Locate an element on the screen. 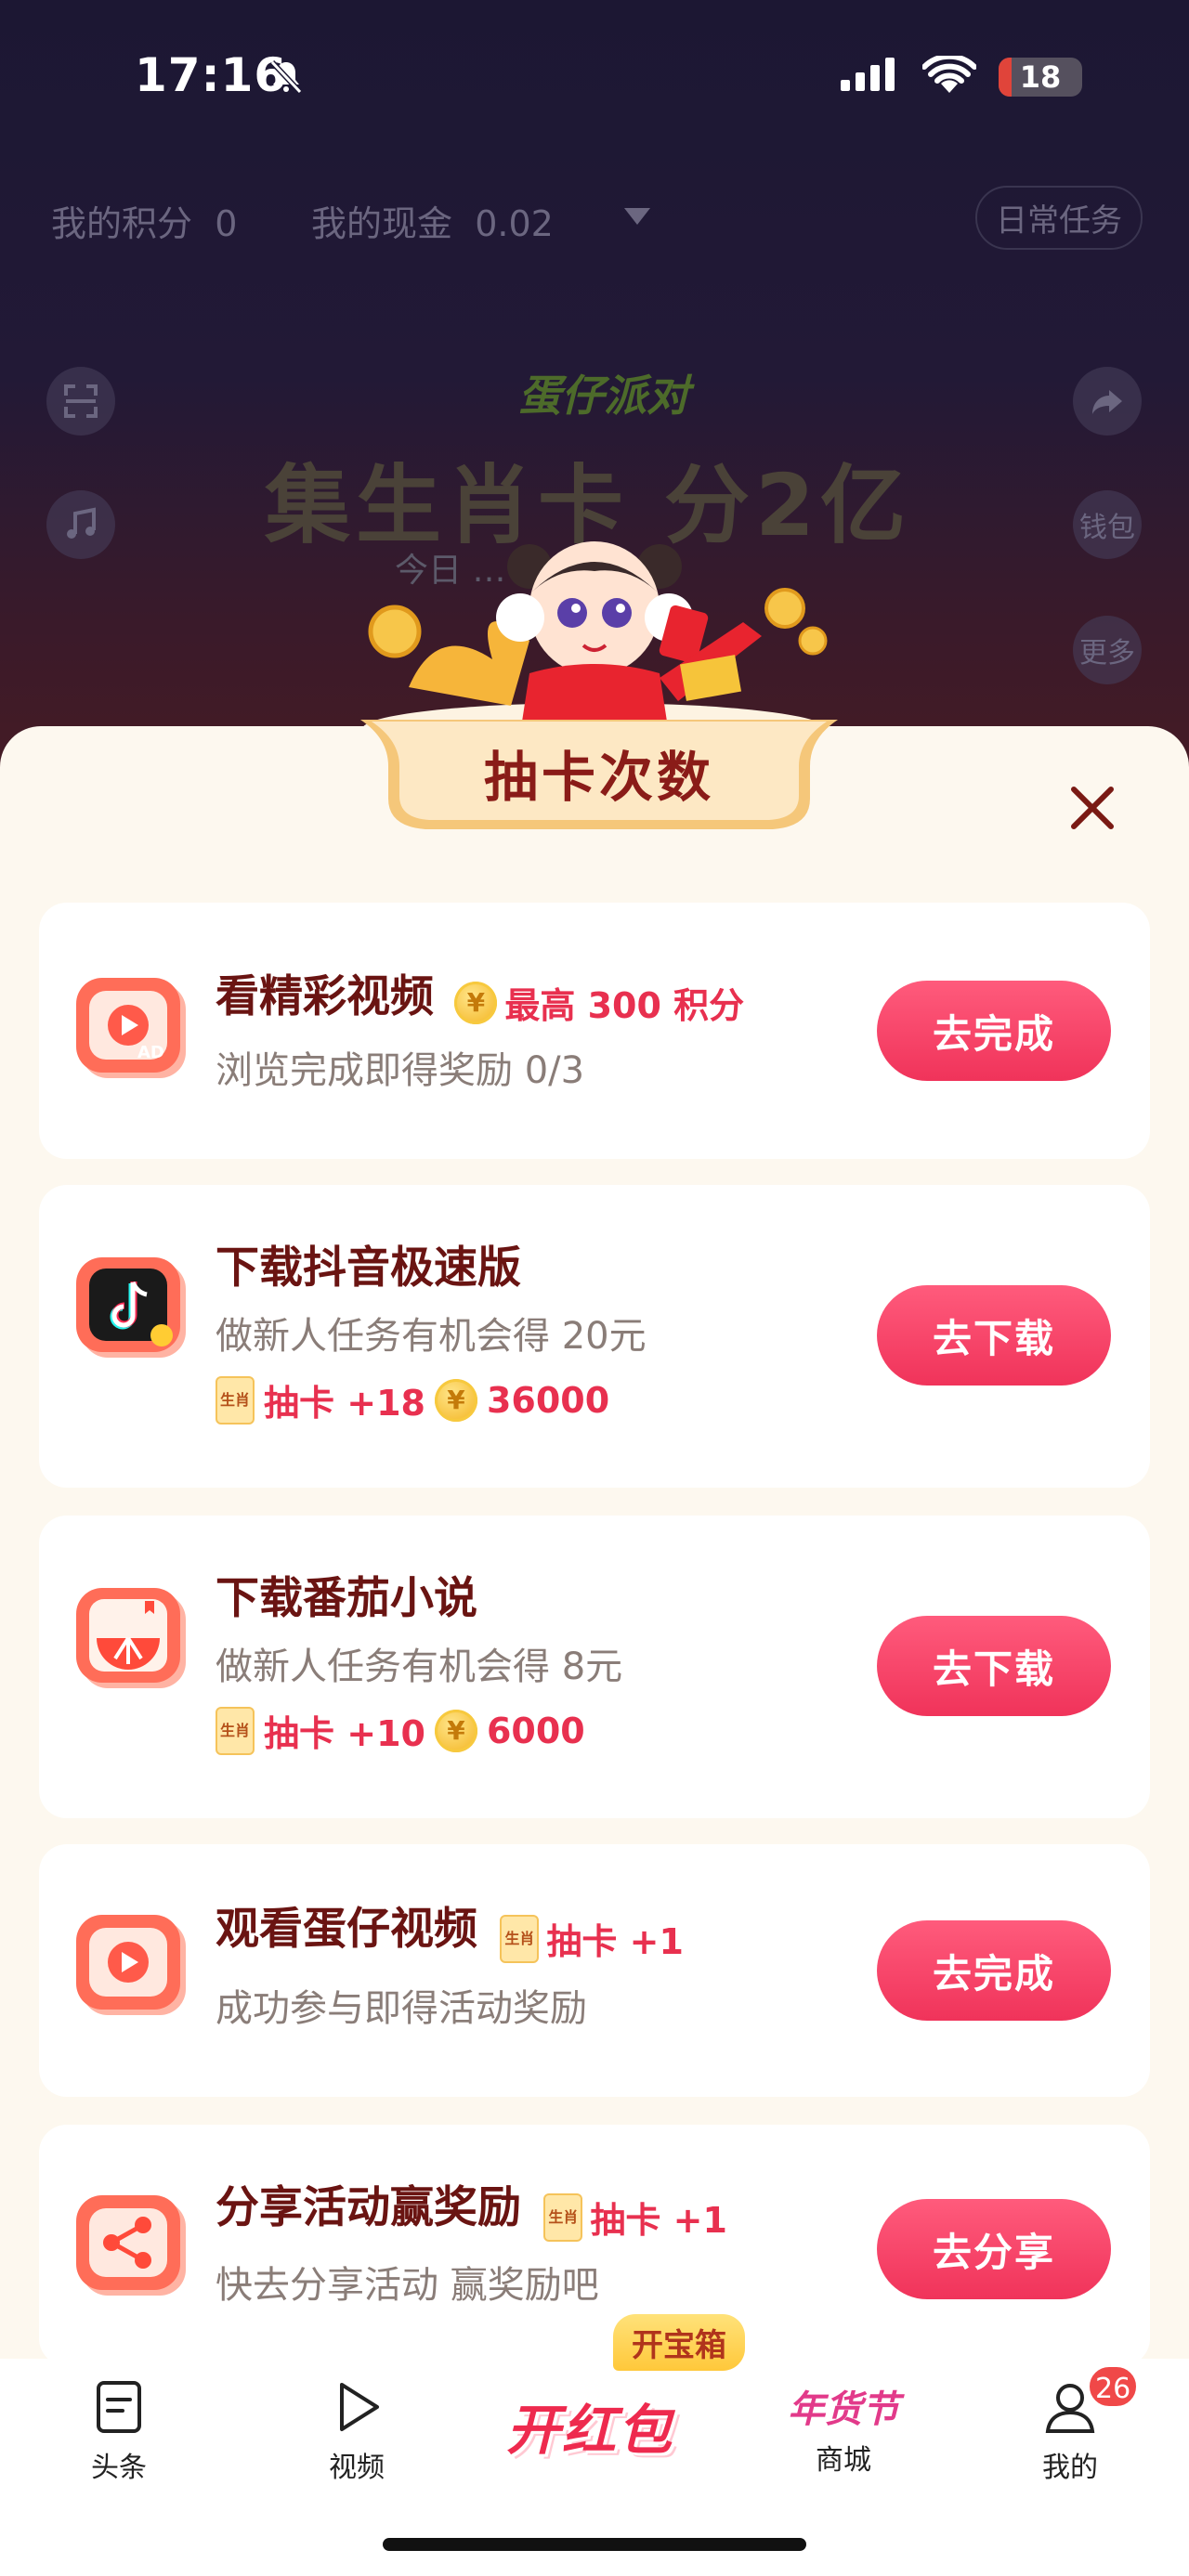 The image size is (1189, 2576). play-video-icon is located at coordinates (131, 1965).